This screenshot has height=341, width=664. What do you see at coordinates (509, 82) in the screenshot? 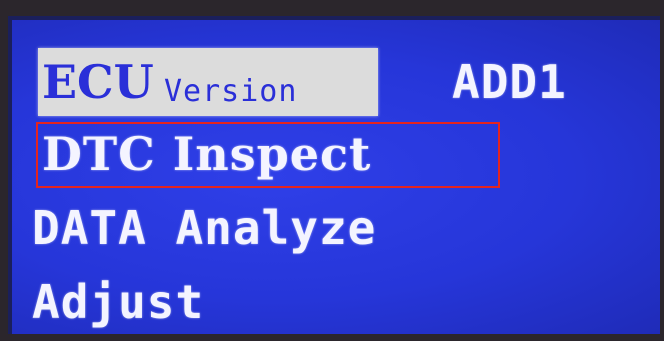
I see `address-label: ADD1` at bounding box center [509, 82].